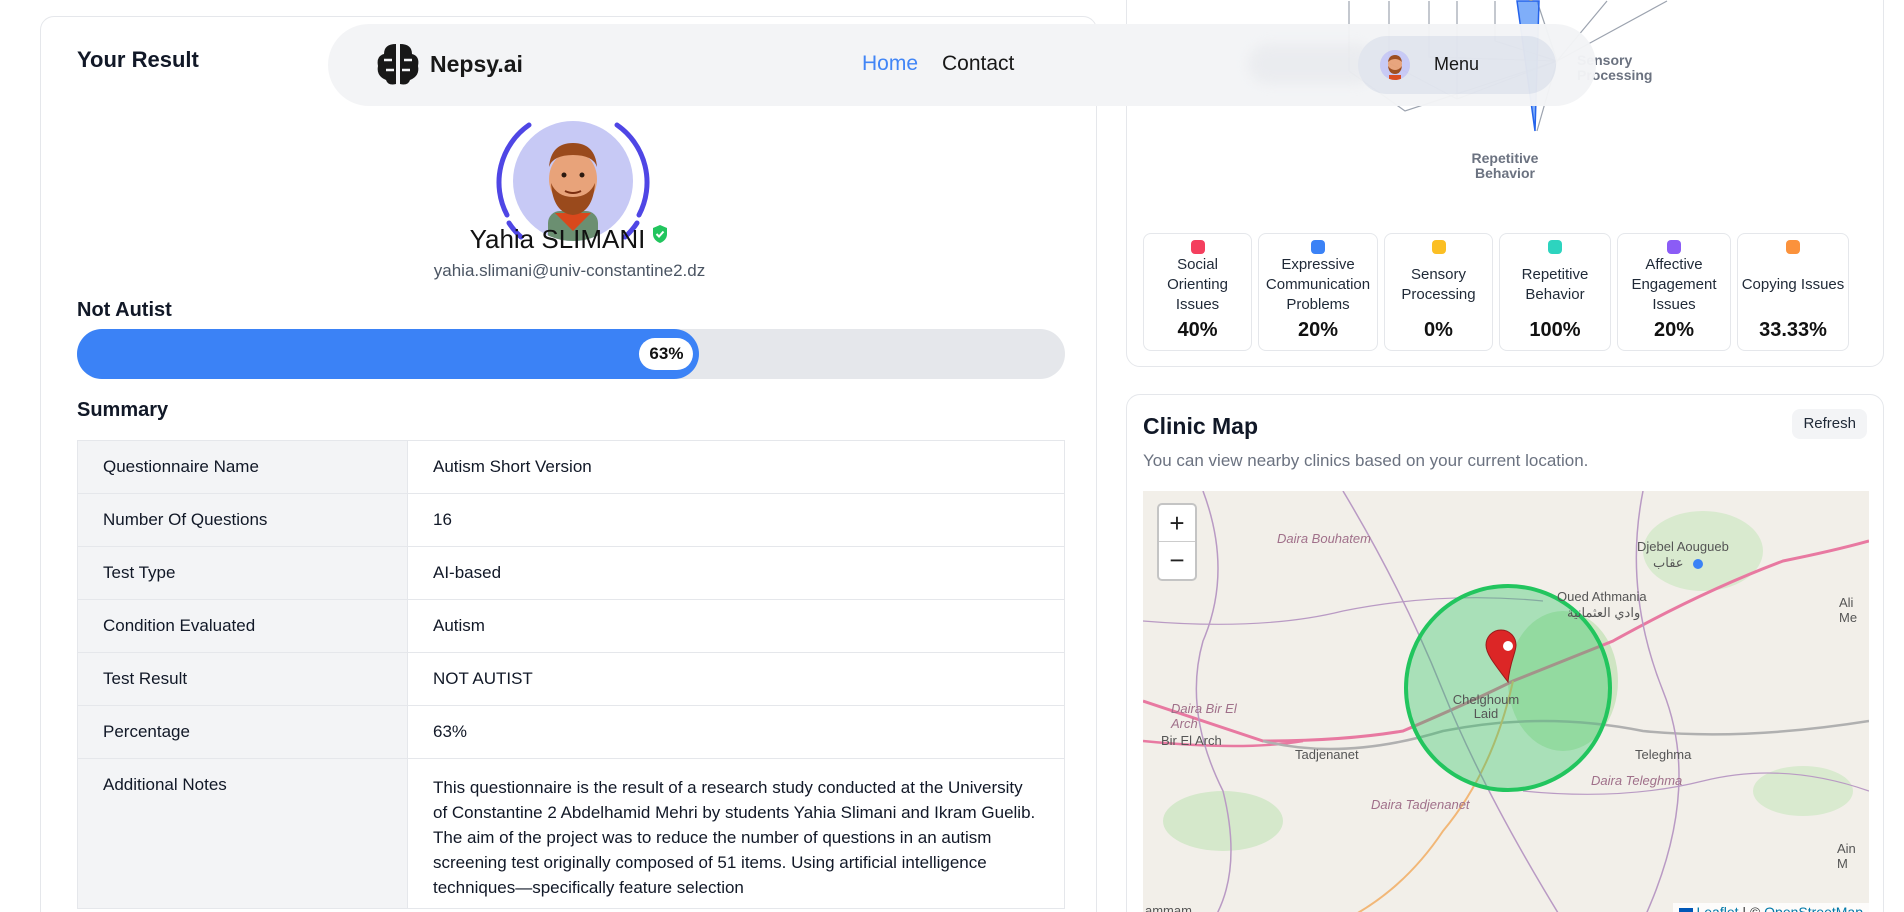  Describe the element at coordinates (1663, 754) in the screenshot. I see `map-place-label: Teleghma` at that location.